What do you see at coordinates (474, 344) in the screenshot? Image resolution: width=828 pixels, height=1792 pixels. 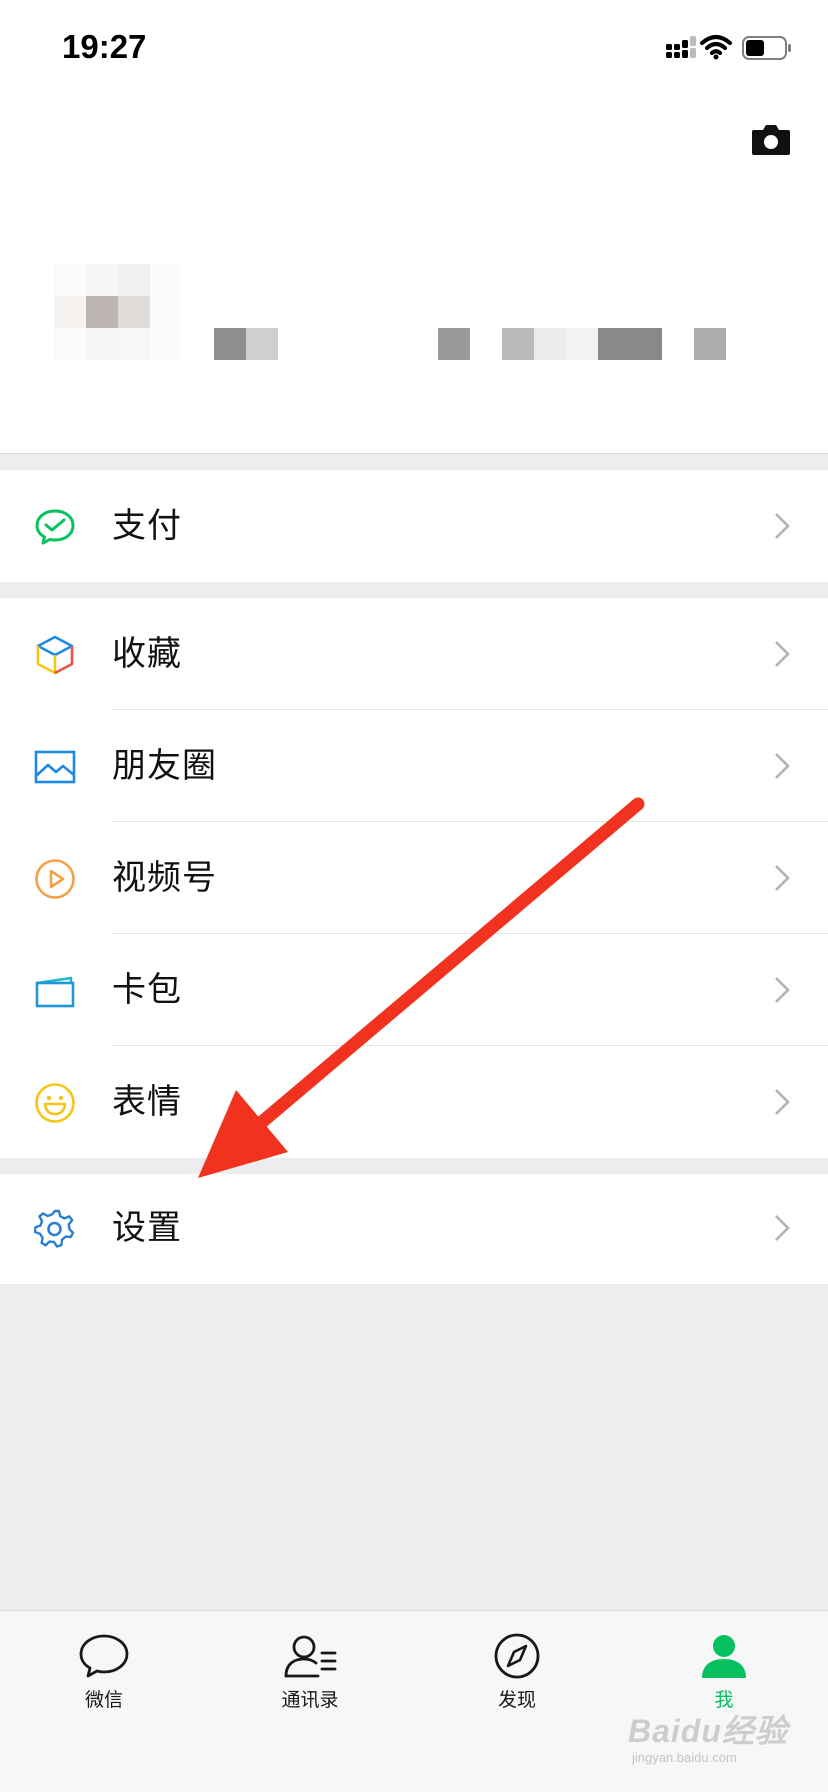 I see `nickname-blurred` at bounding box center [474, 344].